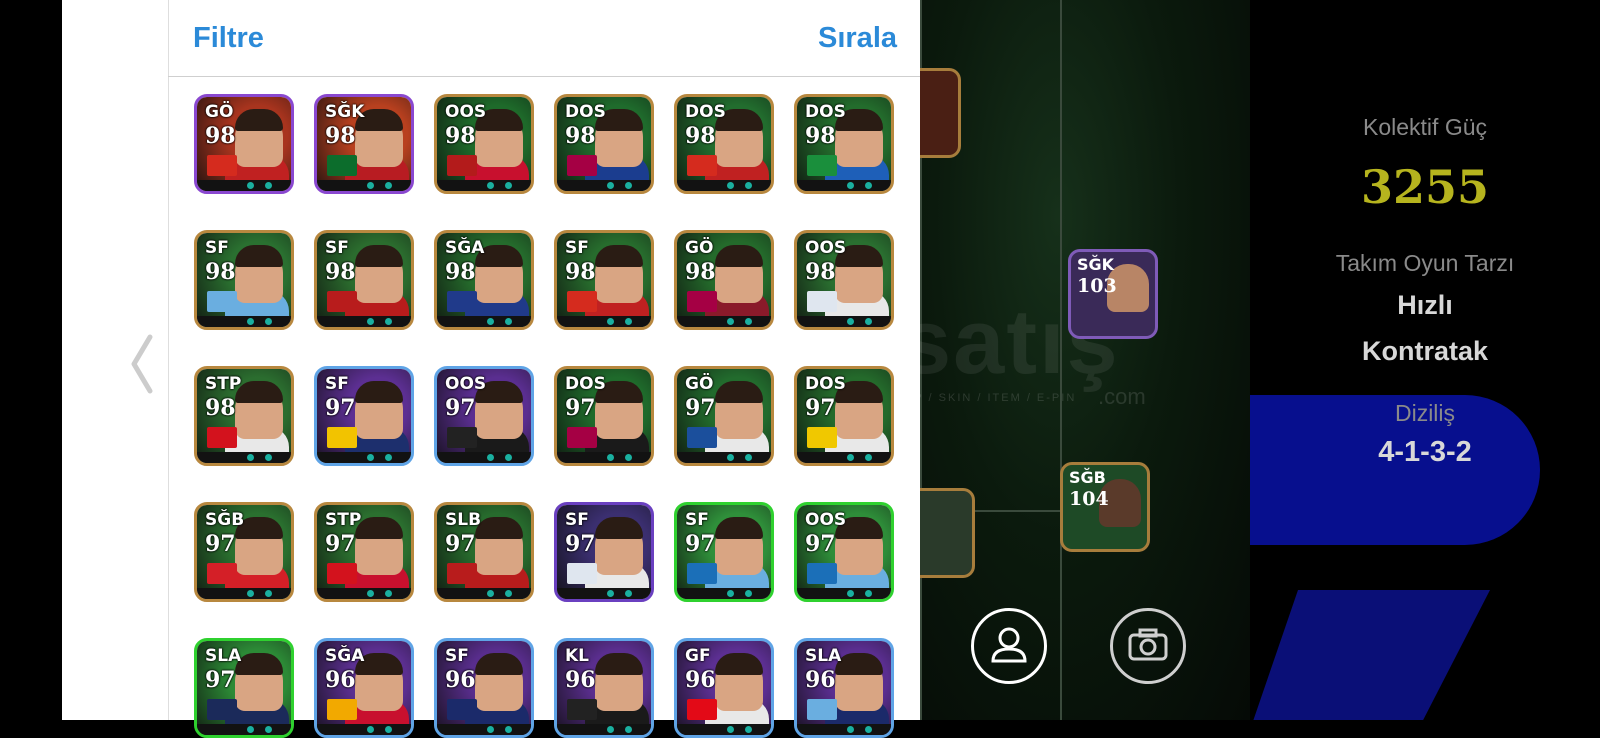 The height and width of the screenshot is (738, 1600). I want to click on sort-button: Sırala, so click(857, 38).